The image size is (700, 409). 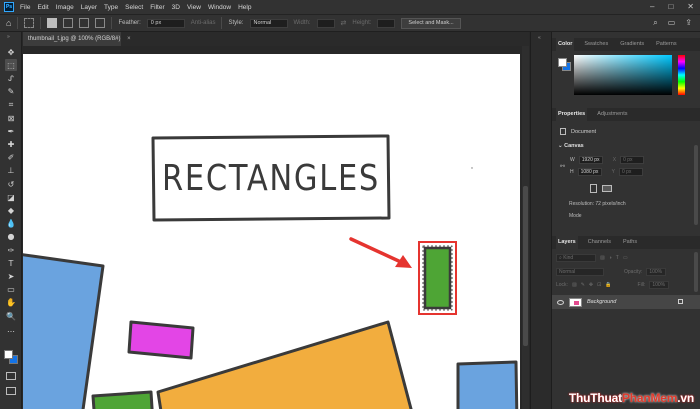 I want to click on vertical-scrollbar, so click(x=525, y=227).